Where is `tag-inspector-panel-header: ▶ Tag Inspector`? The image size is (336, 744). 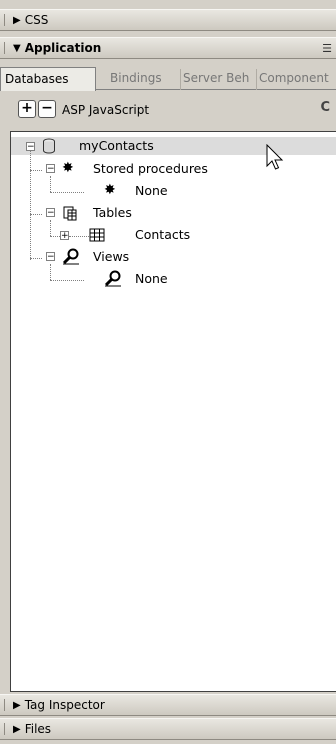
tag-inspector-panel-header: ▶ Tag Inspector is located at coordinates (168, 705).